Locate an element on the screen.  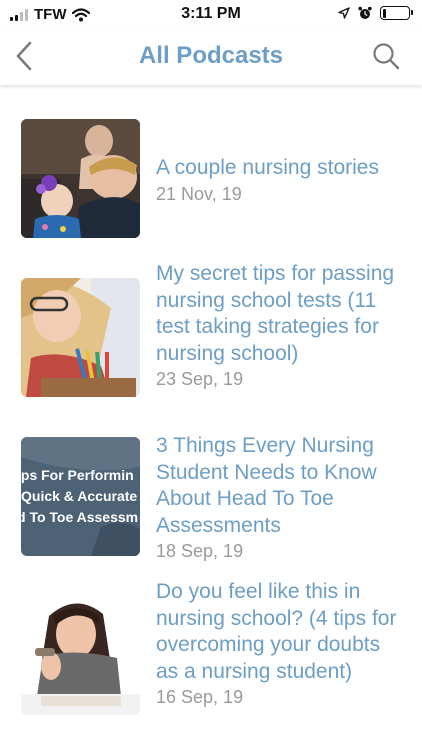
podcast-title: A couple nursing stories is located at coordinates (267, 167).